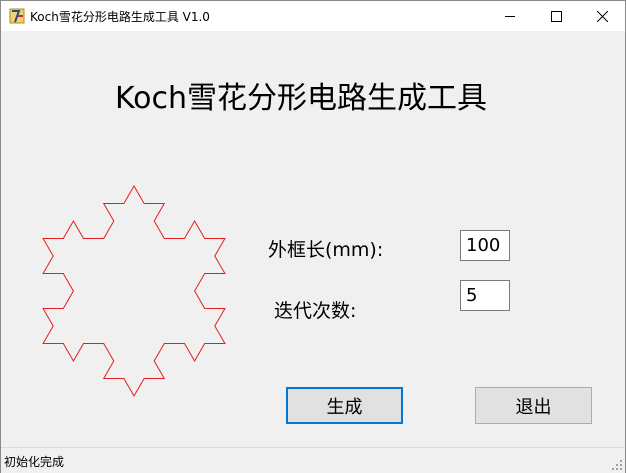  What do you see at coordinates (313, 460) in the screenshot?
I see `status-bar: 初始化完成` at bounding box center [313, 460].